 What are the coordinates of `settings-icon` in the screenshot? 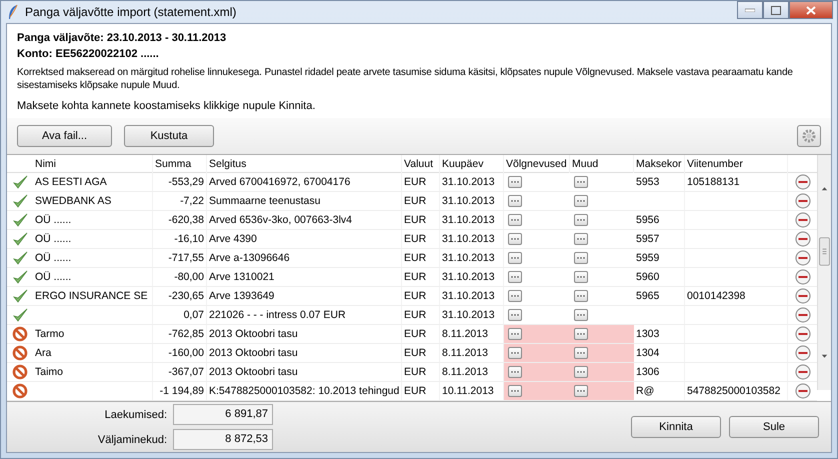 It's located at (809, 136).